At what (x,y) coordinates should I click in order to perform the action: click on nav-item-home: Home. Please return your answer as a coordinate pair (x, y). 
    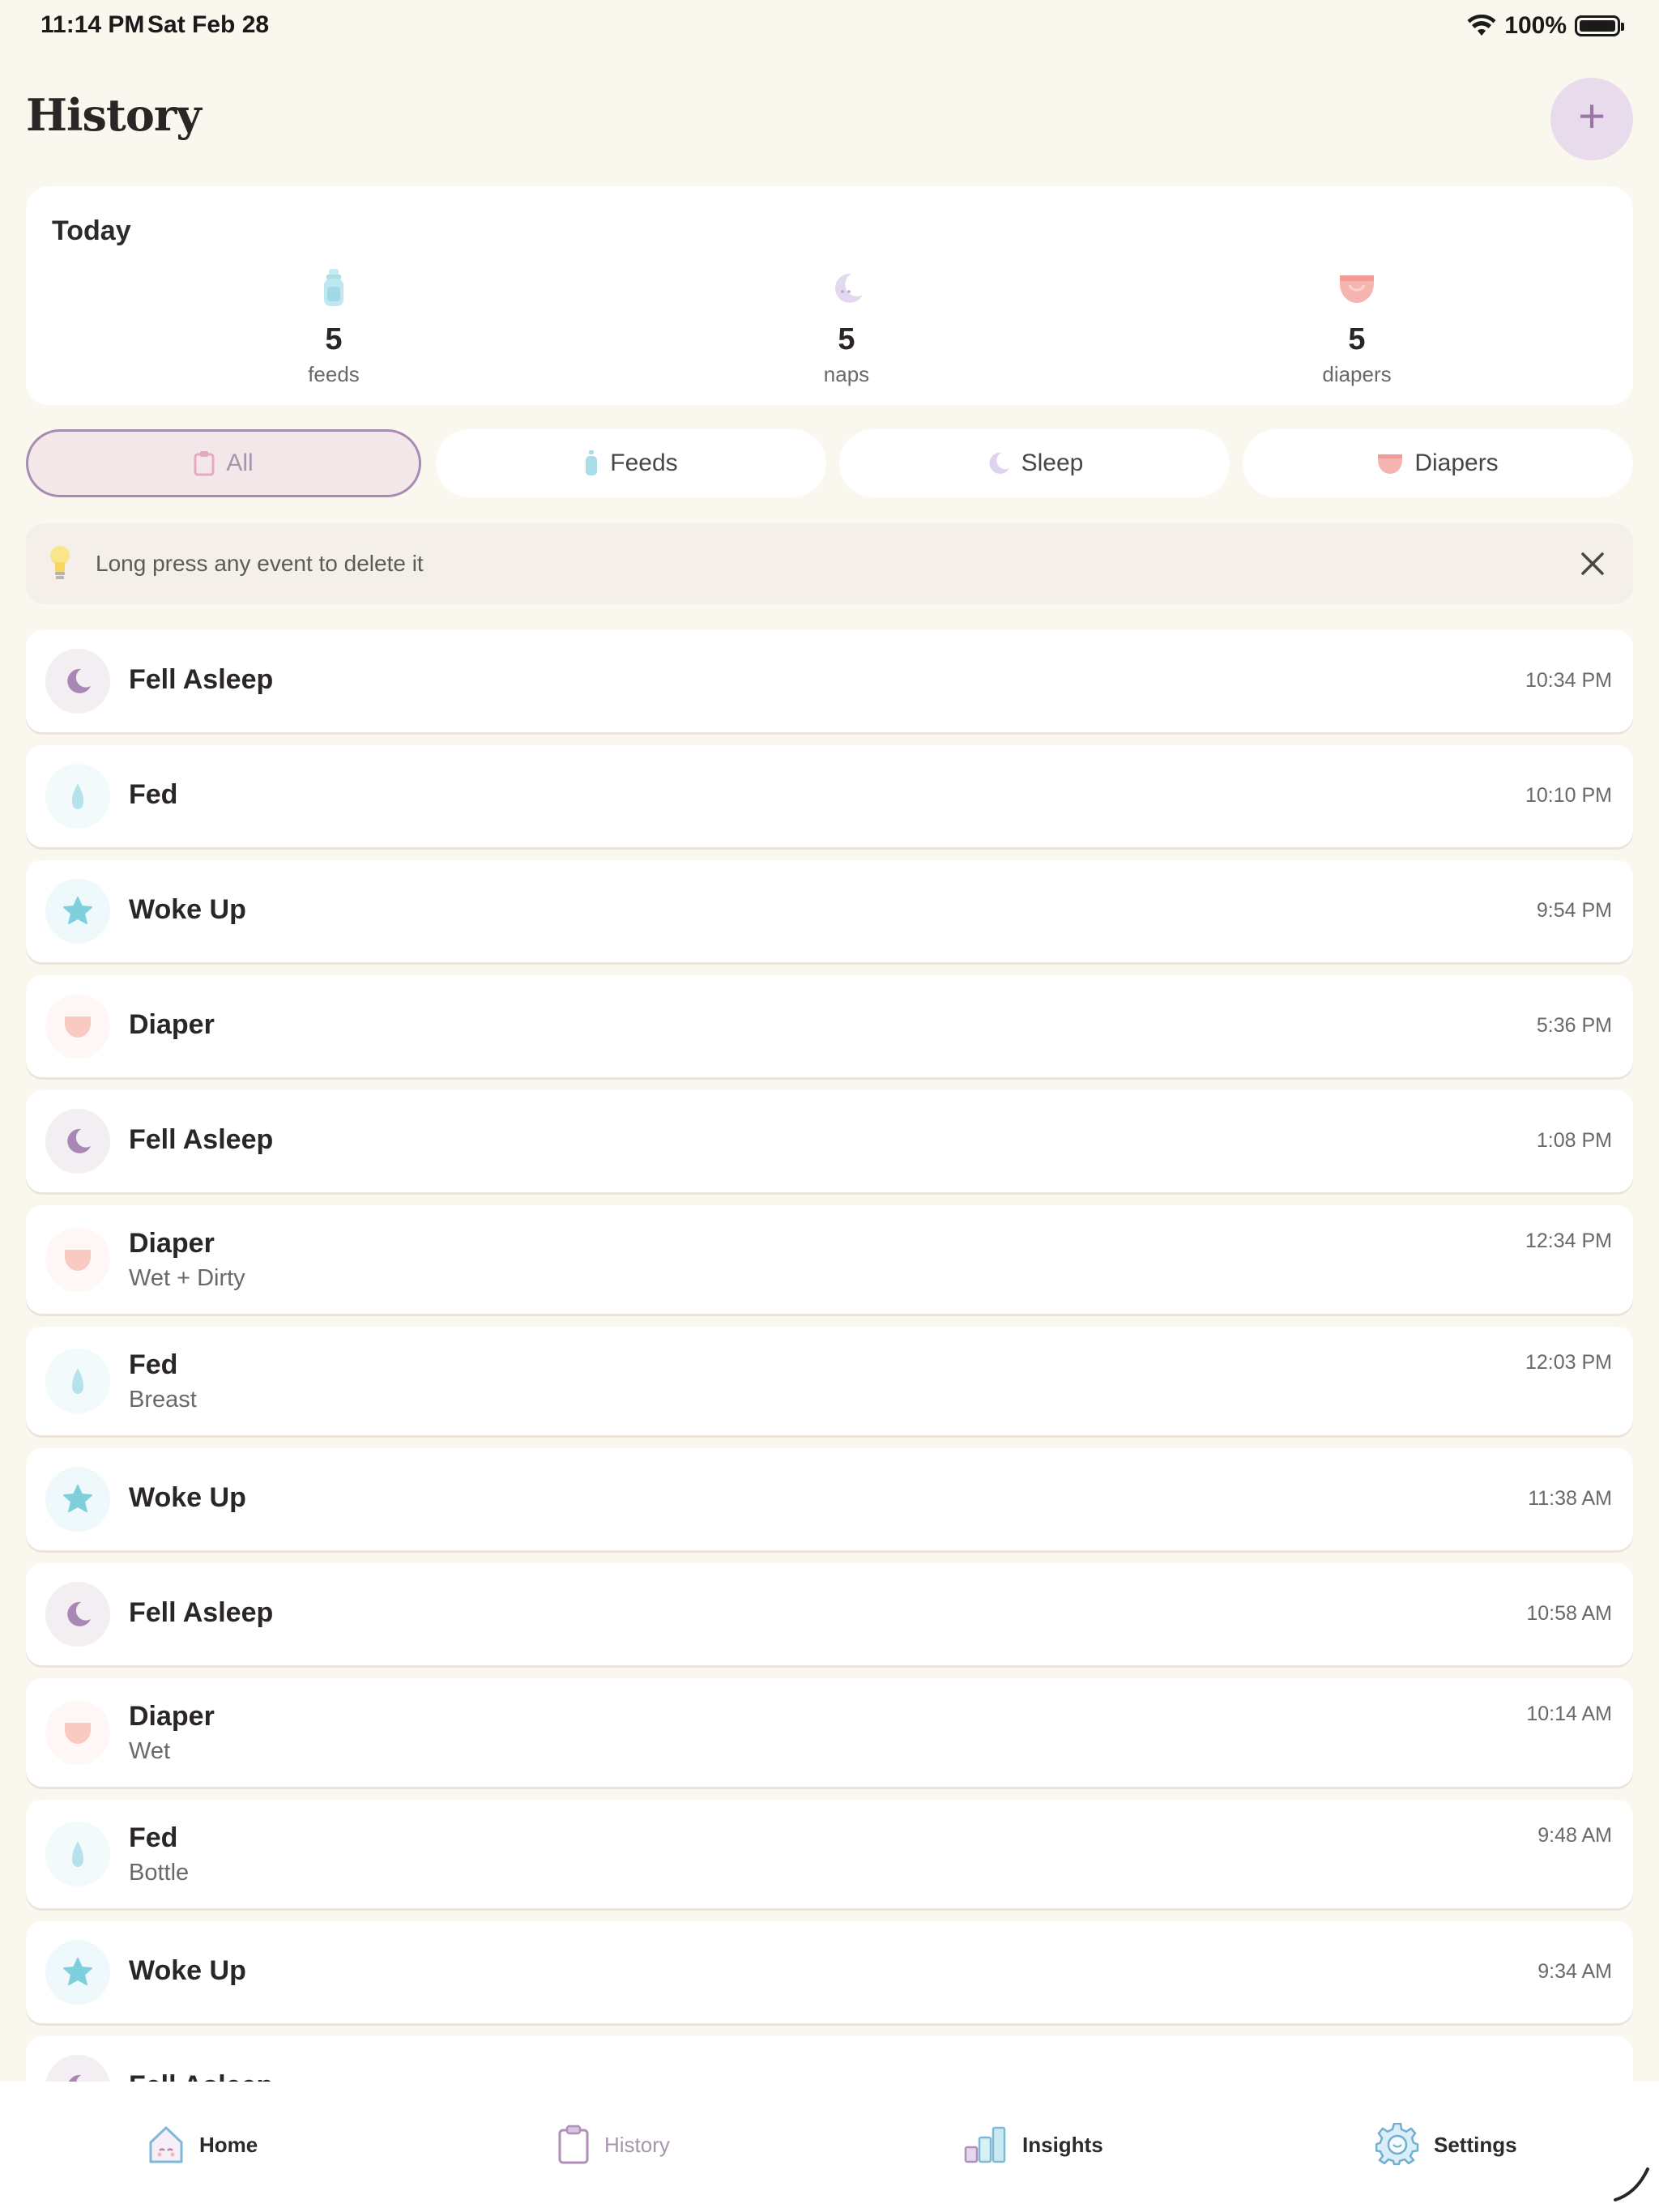
    Looking at the image, I should click on (202, 2144).